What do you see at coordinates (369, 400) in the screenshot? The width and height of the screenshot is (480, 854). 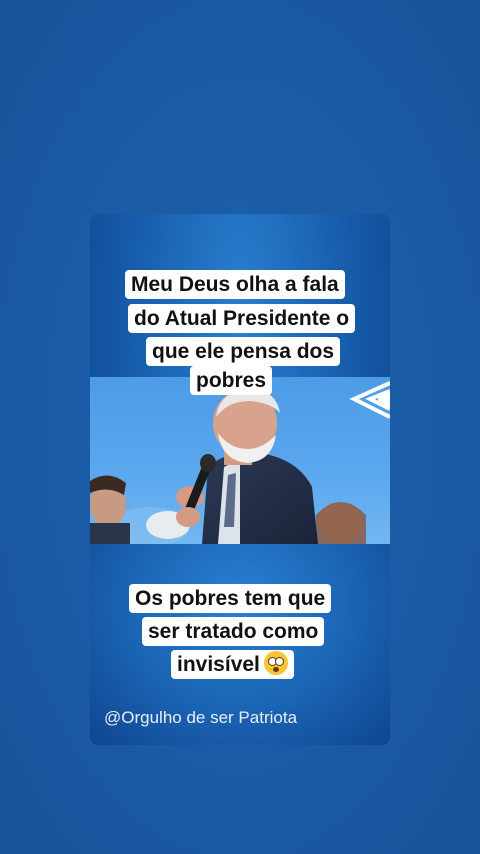 I see `broadcast-logo-icon` at bounding box center [369, 400].